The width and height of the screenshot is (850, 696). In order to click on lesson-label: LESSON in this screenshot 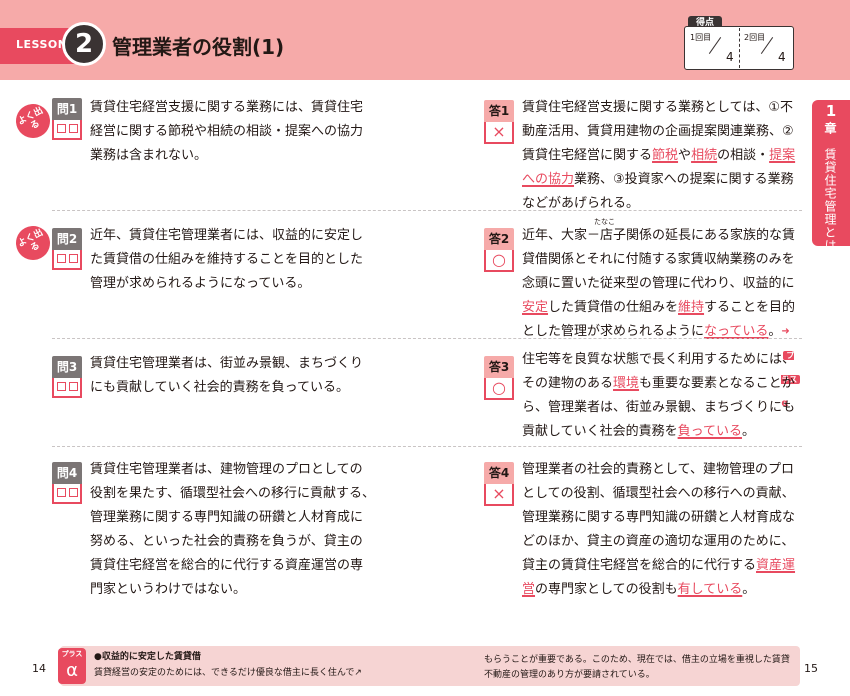, I will do `click(42, 44)`.